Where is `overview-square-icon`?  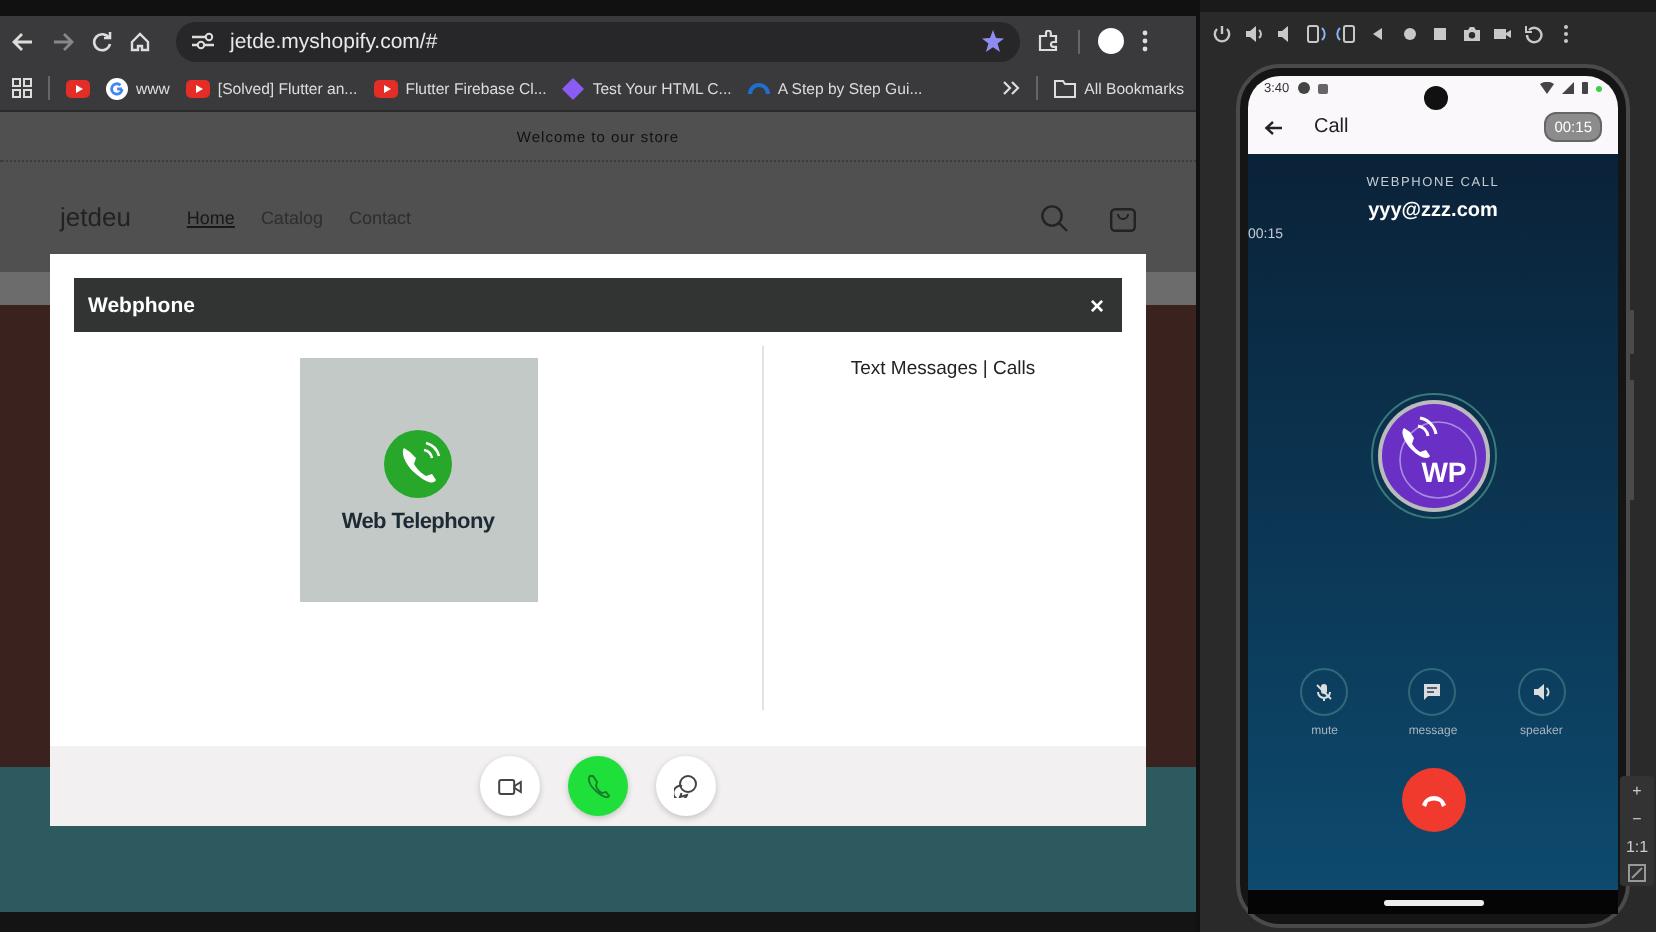
overview-square-icon is located at coordinates (1440, 34).